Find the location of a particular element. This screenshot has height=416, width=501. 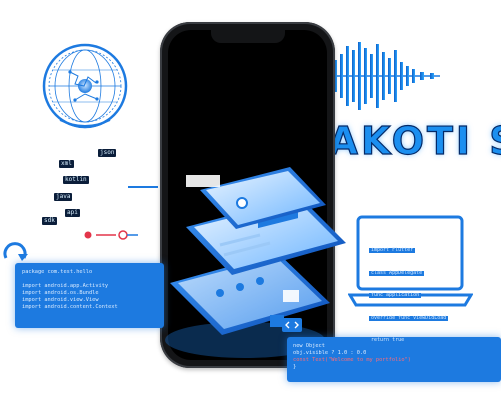

tag-2: xml is located at coordinates (66, 164).